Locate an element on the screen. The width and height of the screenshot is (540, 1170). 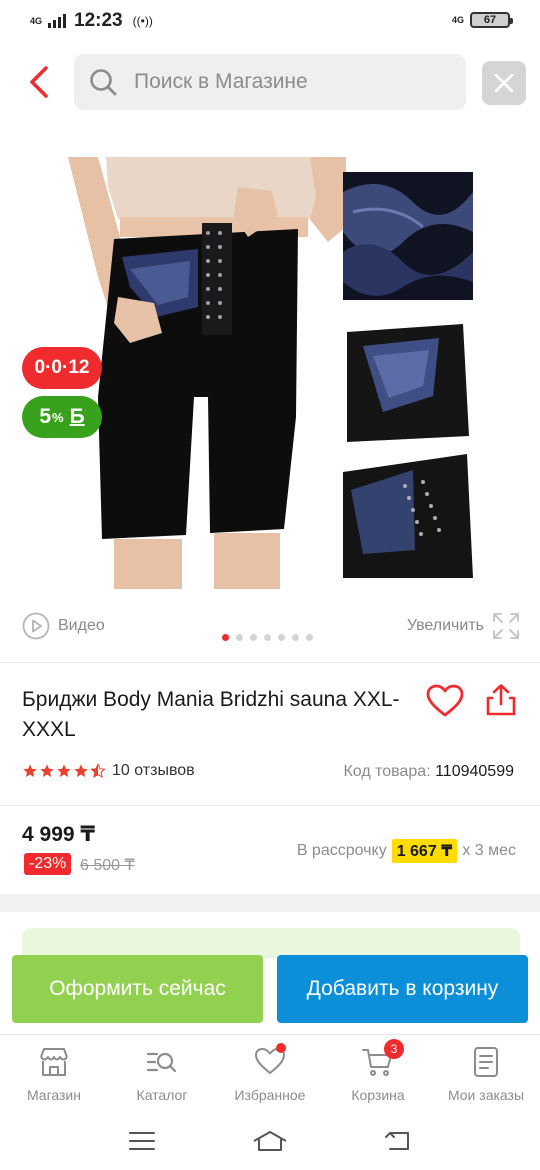
share-button is located at coordinates (501, 702).